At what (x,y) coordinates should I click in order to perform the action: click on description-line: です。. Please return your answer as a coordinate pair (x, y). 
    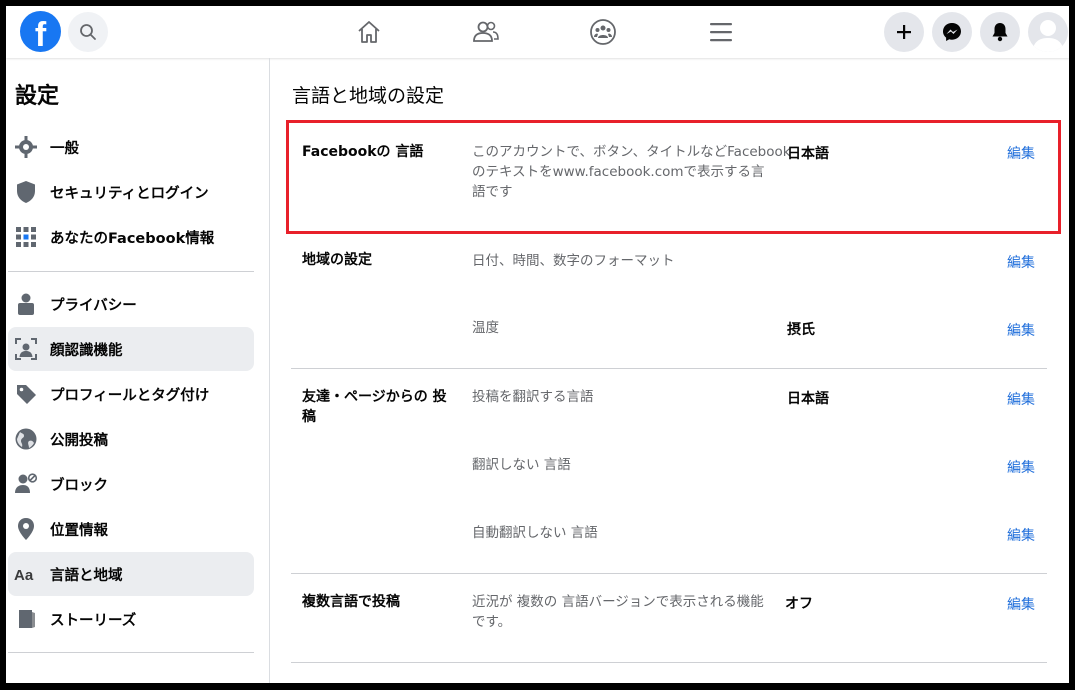
    Looking at the image, I should click on (492, 622).